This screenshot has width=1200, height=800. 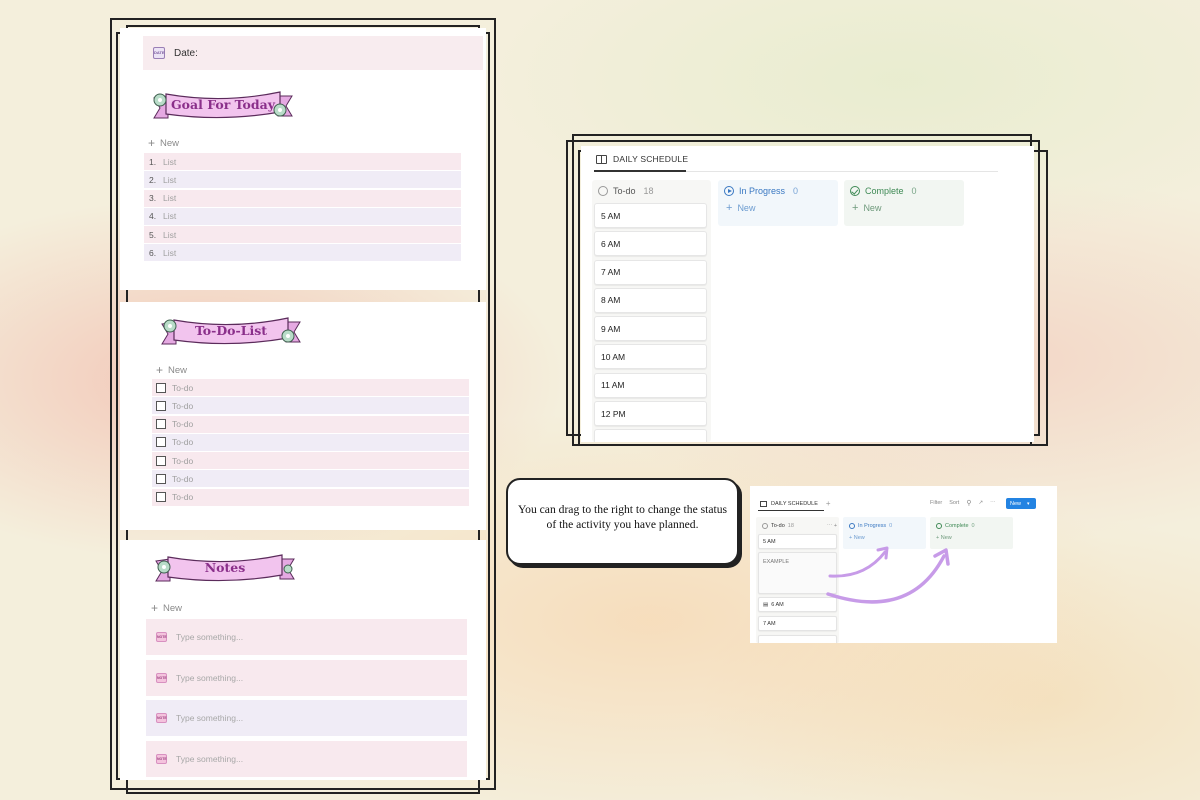 What do you see at coordinates (603, 191) in the screenshot?
I see `status-circle-icon` at bounding box center [603, 191].